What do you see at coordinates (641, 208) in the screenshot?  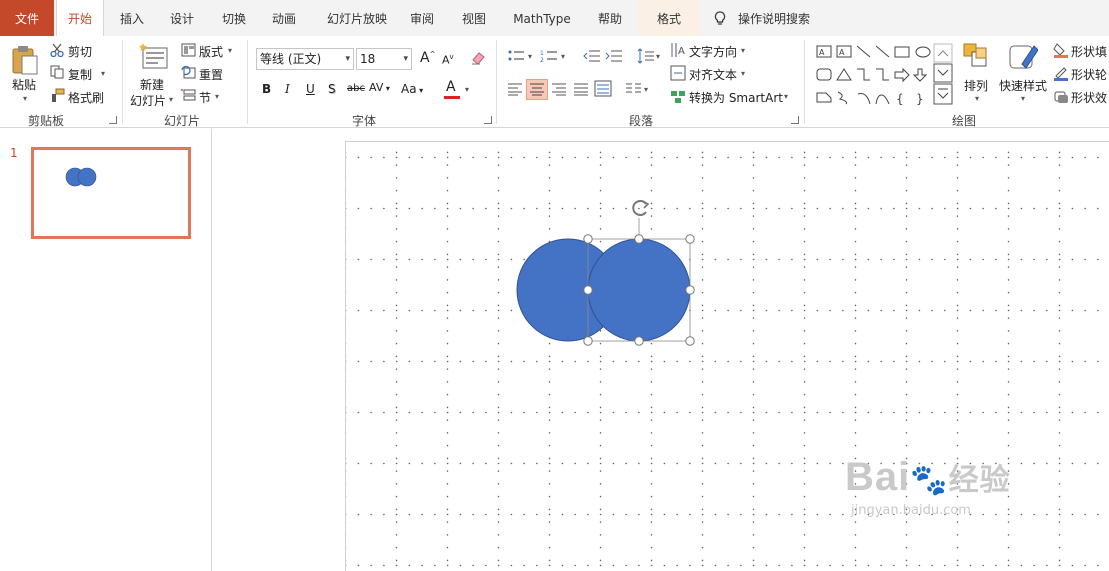 I see `rotate-handle-icon` at bounding box center [641, 208].